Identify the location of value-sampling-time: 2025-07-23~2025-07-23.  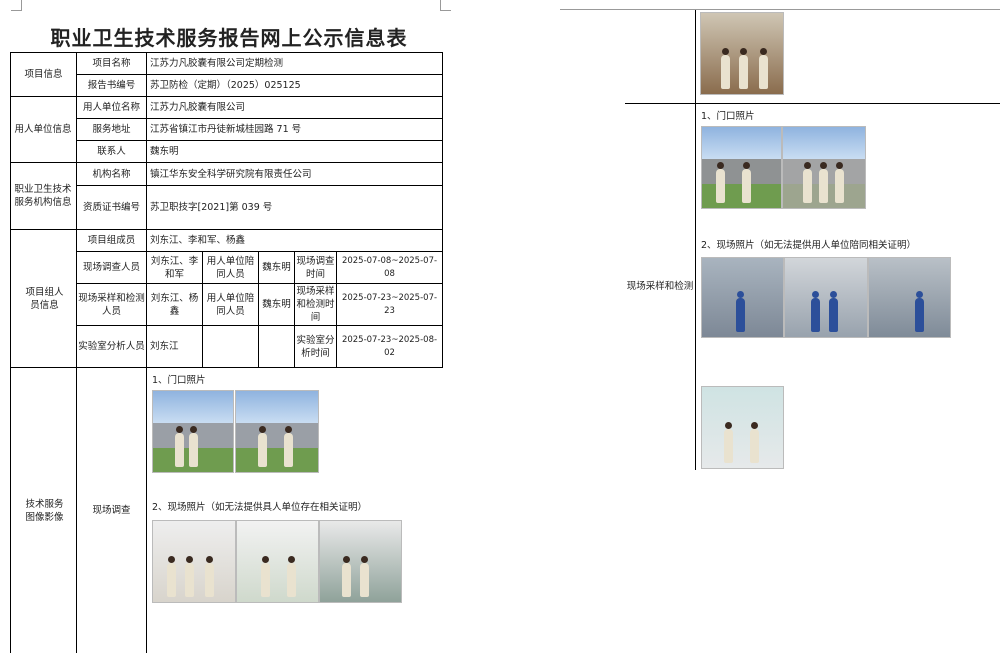
(389, 304).